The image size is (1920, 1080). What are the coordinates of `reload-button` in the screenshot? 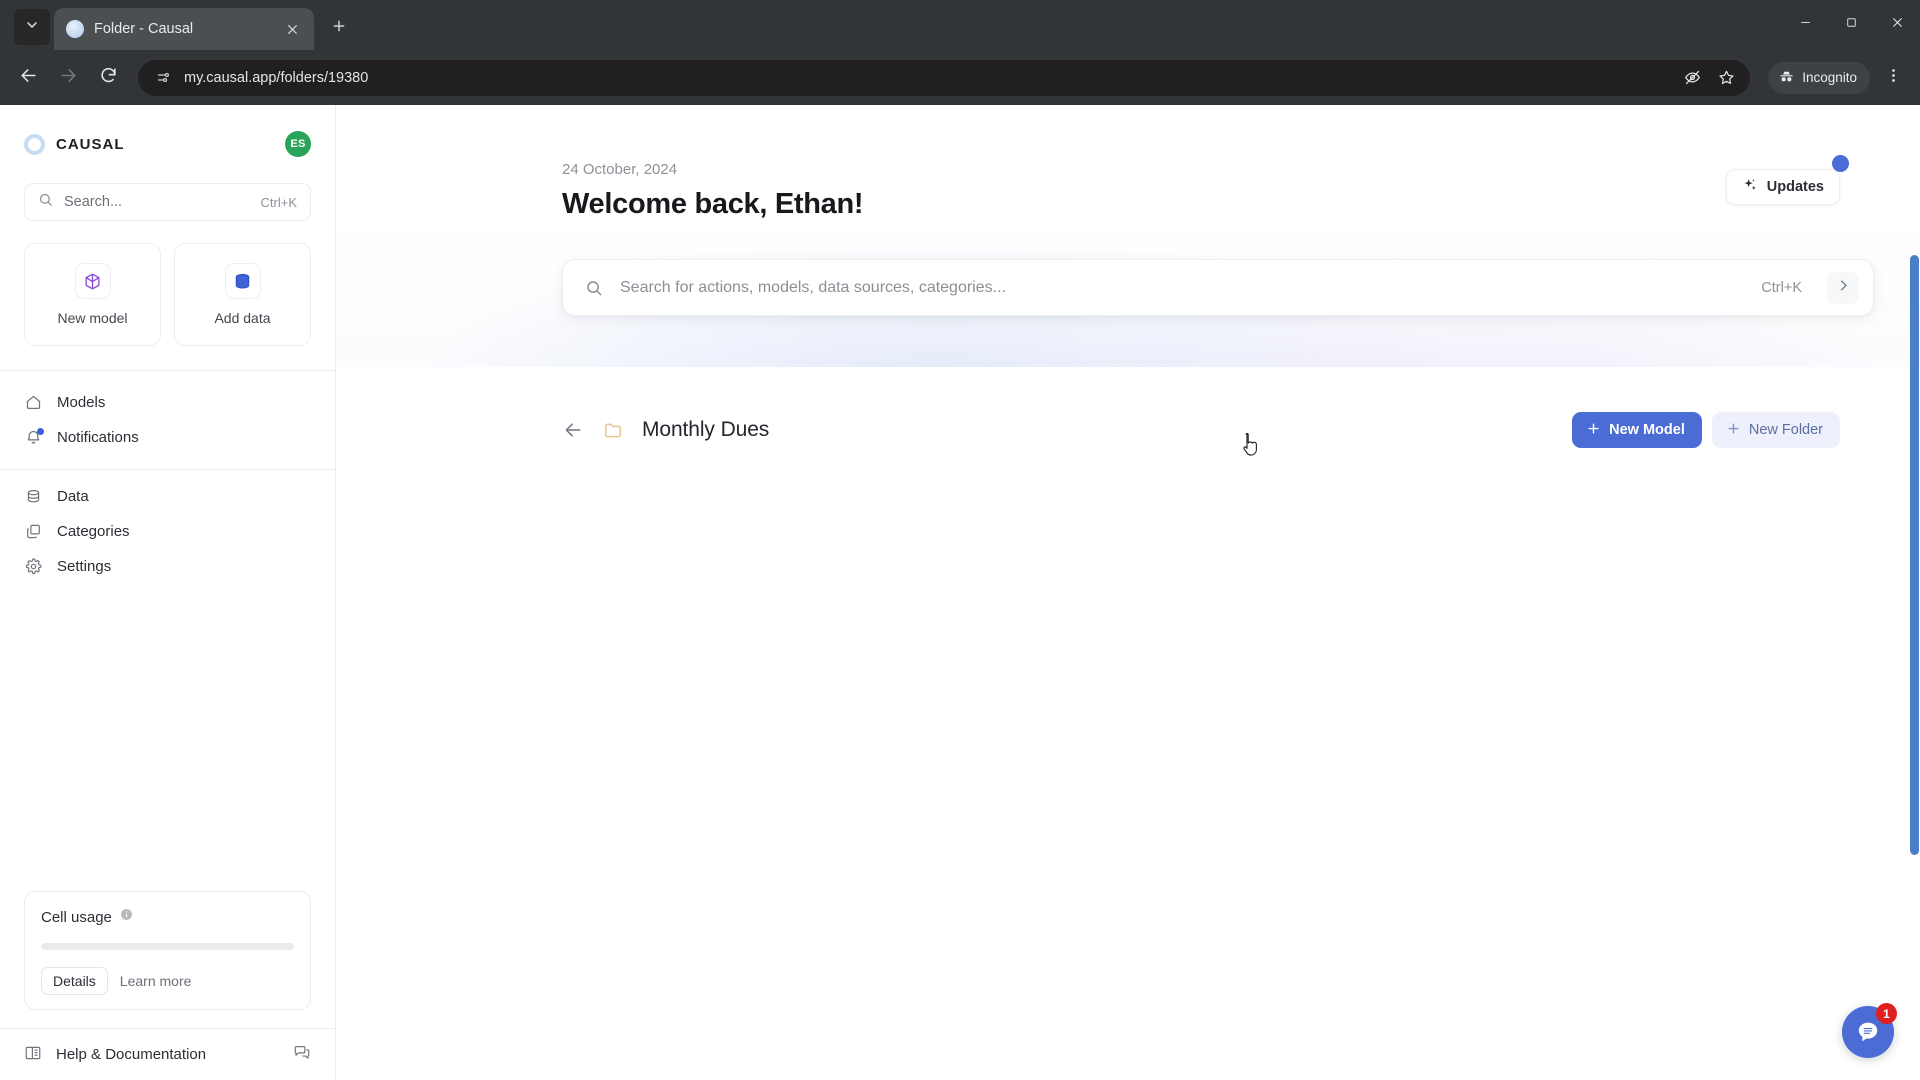 It's located at (108, 78).